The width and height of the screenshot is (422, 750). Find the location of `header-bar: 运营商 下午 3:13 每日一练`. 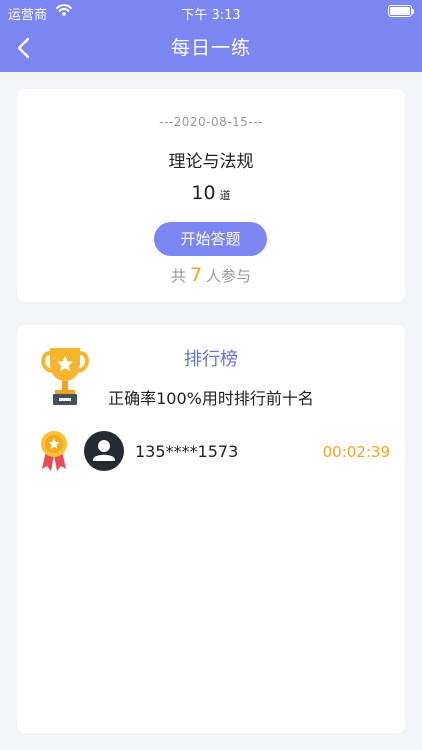

header-bar: 运营商 下午 3:13 每日一练 is located at coordinates (211, 36).